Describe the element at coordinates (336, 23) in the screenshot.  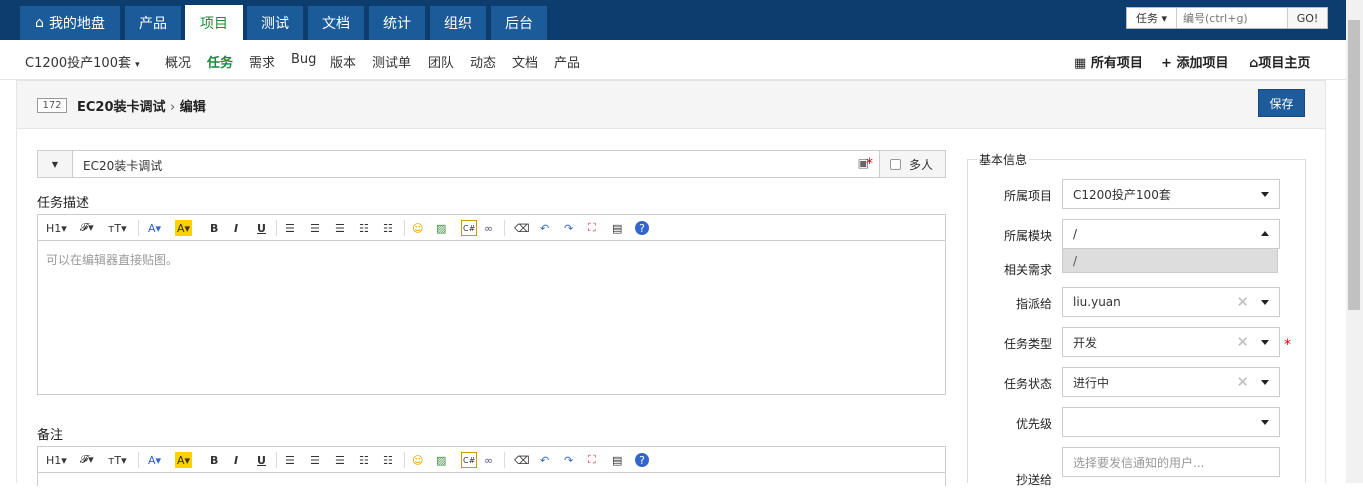
I see `tab-doc: 文档` at that location.